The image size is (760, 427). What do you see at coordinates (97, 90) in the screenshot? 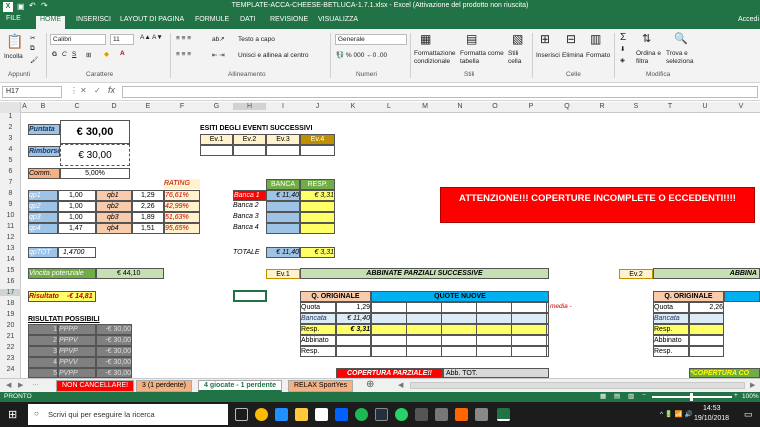
I see `enter-icon: ✓` at bounding box center [97, 90].